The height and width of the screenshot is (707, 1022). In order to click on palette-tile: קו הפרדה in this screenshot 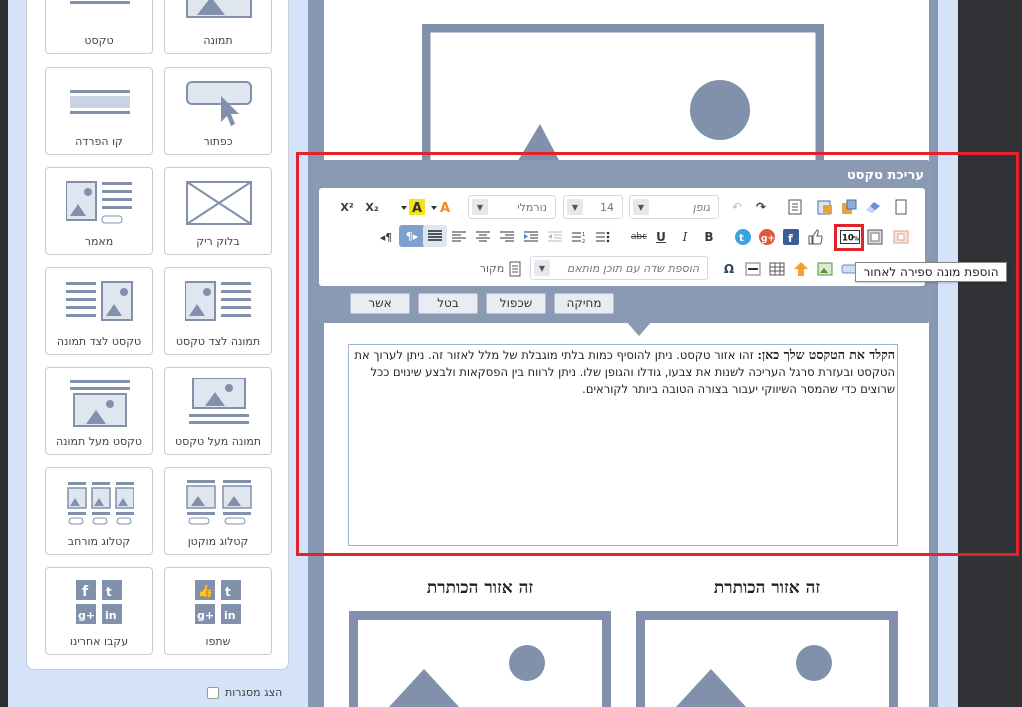, I will do `click(99, 111)`.